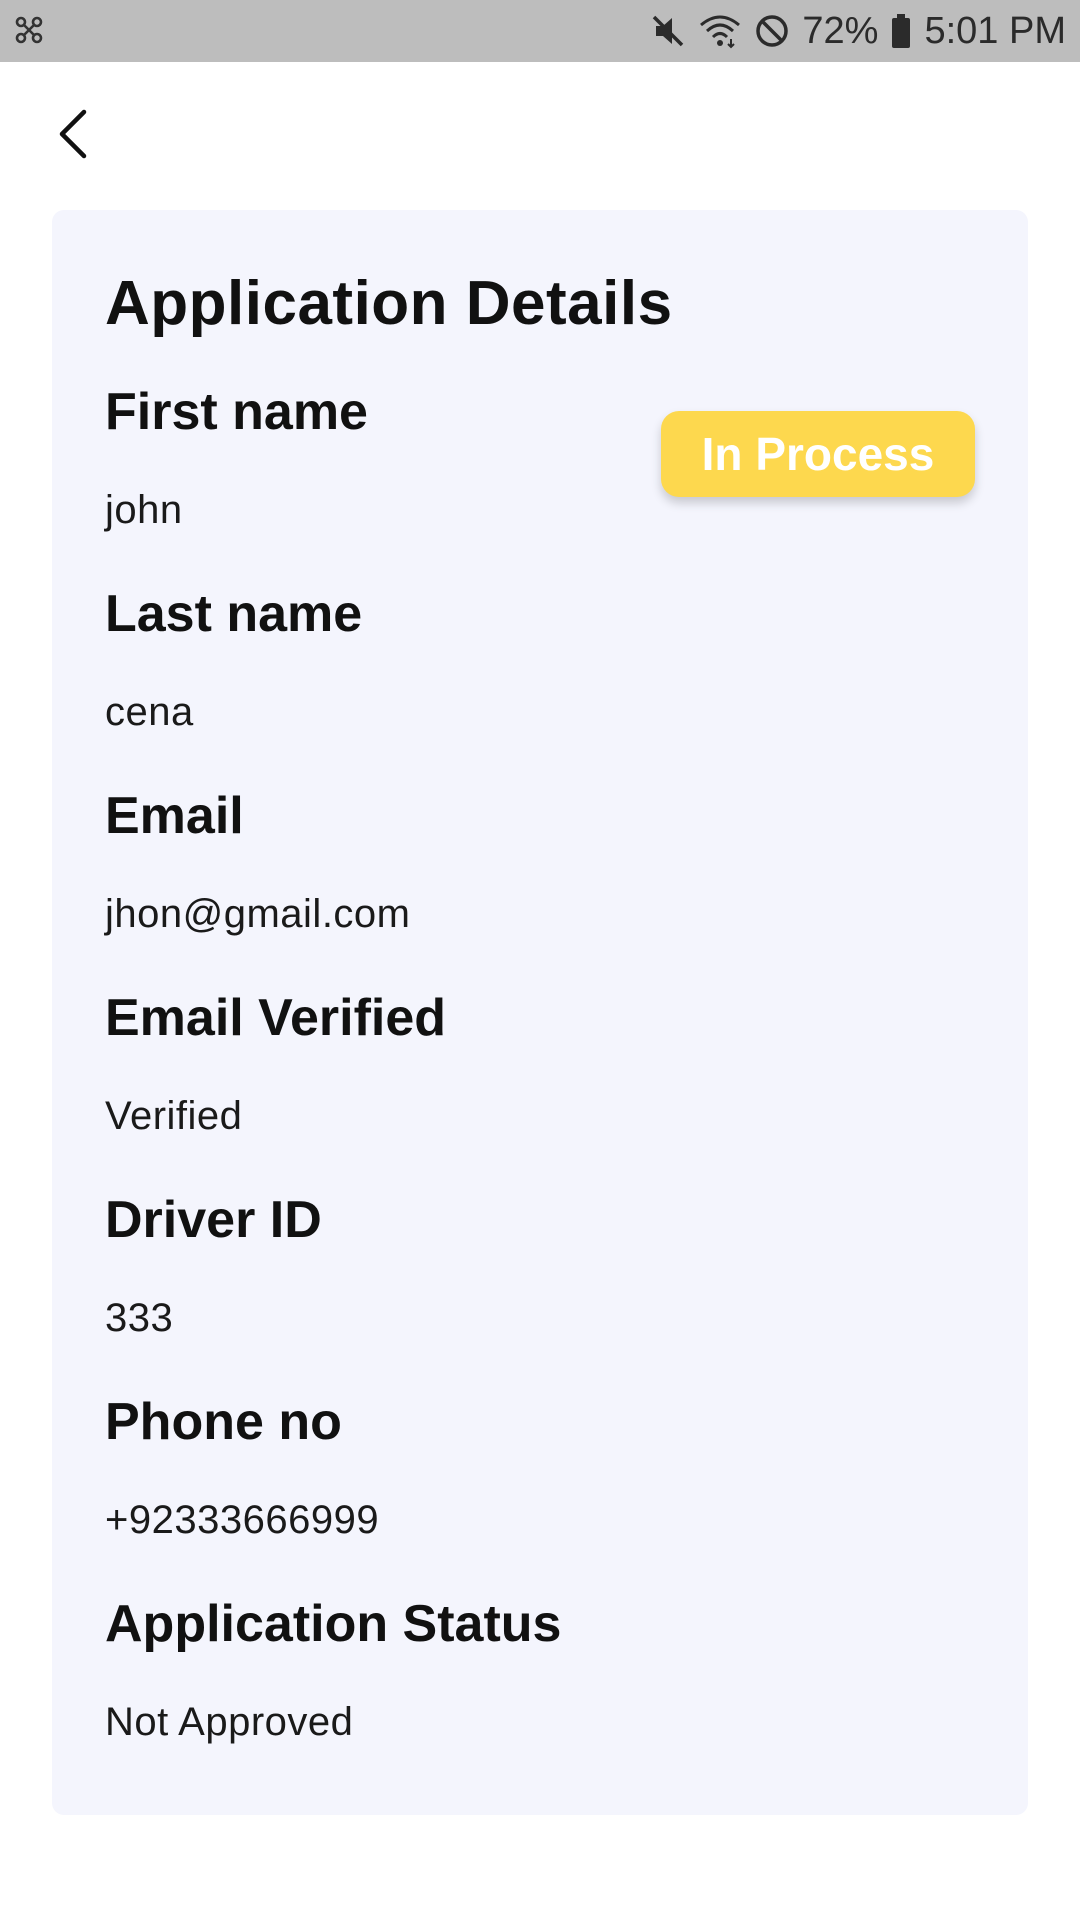 The width and height of the screenshot is (1080, 1920). What do you see at coordinates (223, 1422) in the screenshot?
I see `field-label: Phone no` at bounding box center [223, 1422].